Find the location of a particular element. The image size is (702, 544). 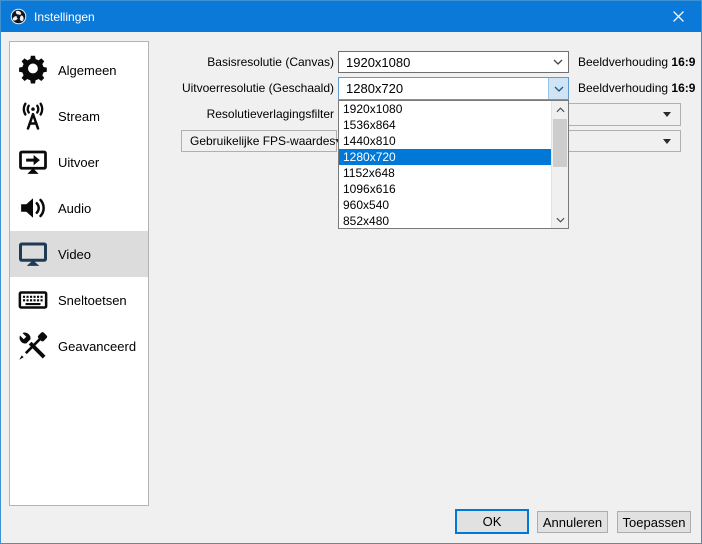

dropdown-option: 1152x648 is located at coordinates (445, 173).